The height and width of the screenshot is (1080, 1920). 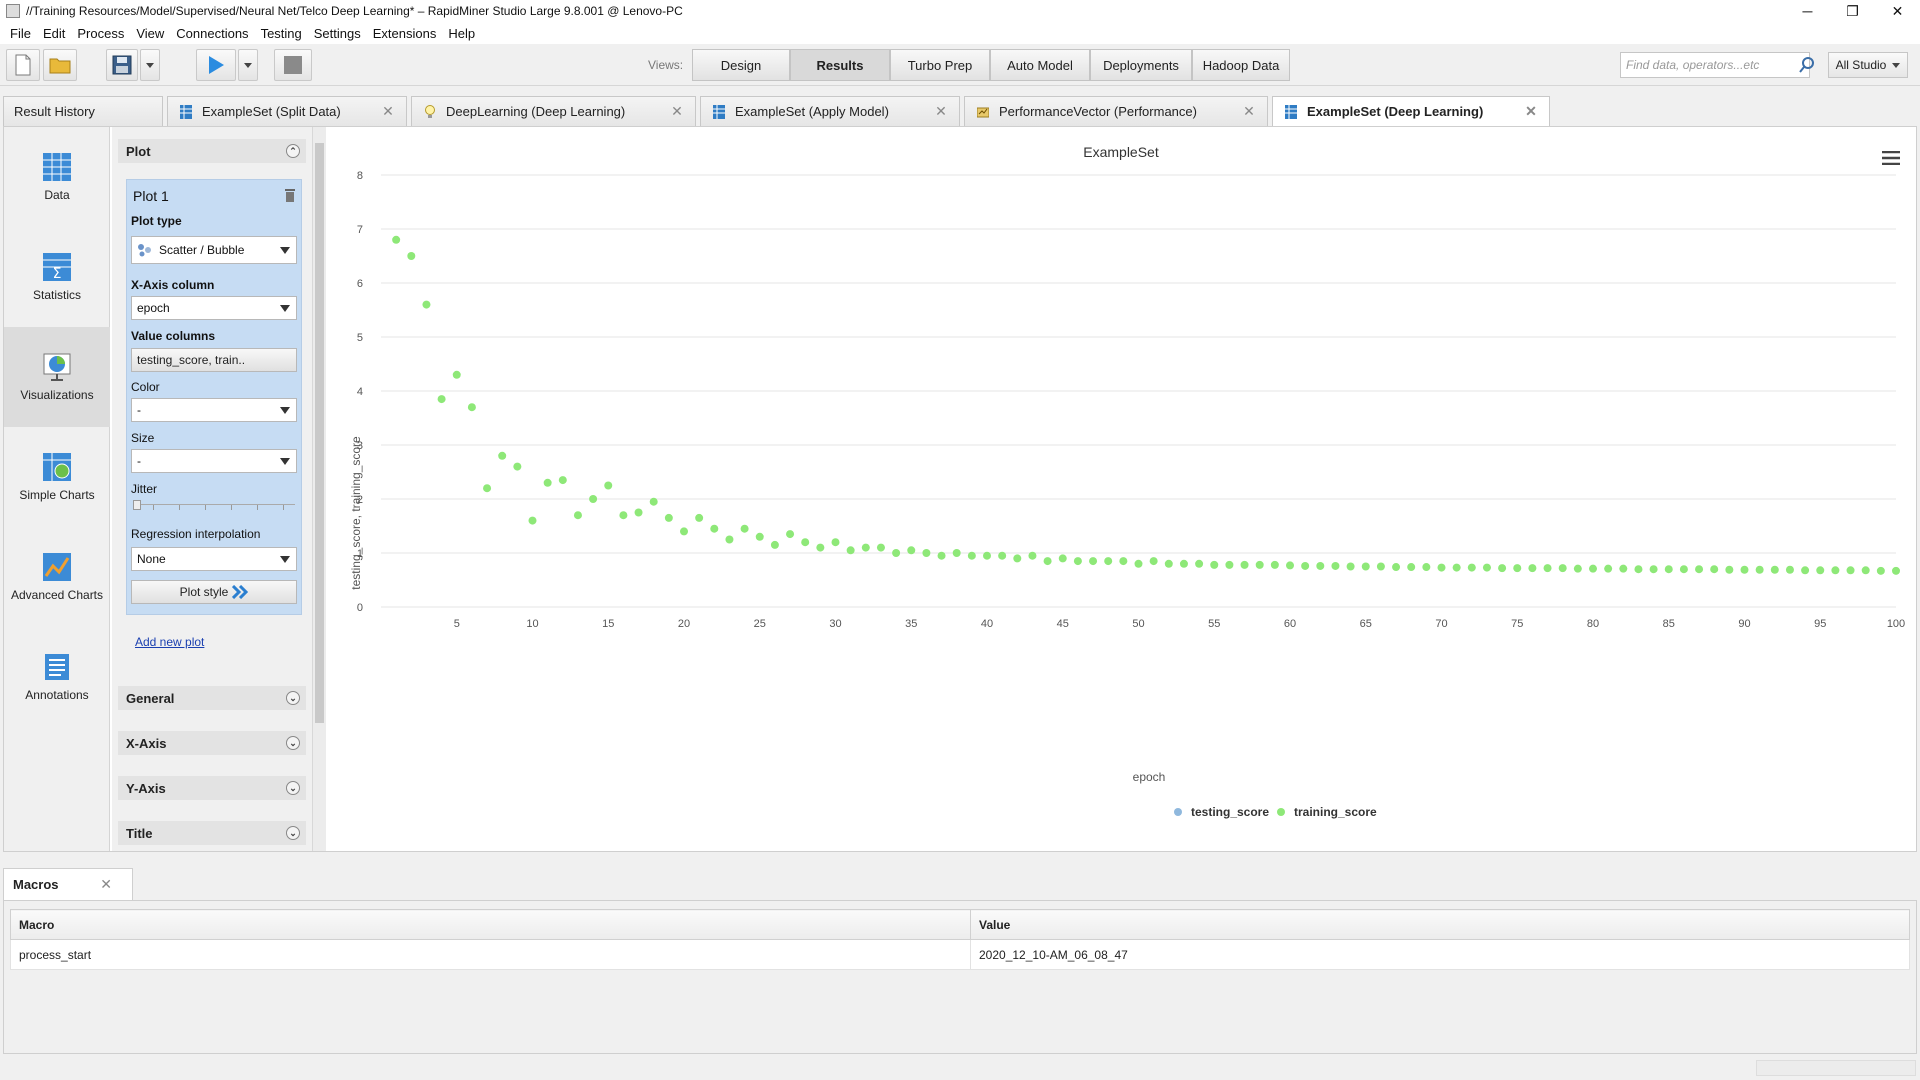 I want to click on column-header-macro: Macro, so click(x=490, y=924).